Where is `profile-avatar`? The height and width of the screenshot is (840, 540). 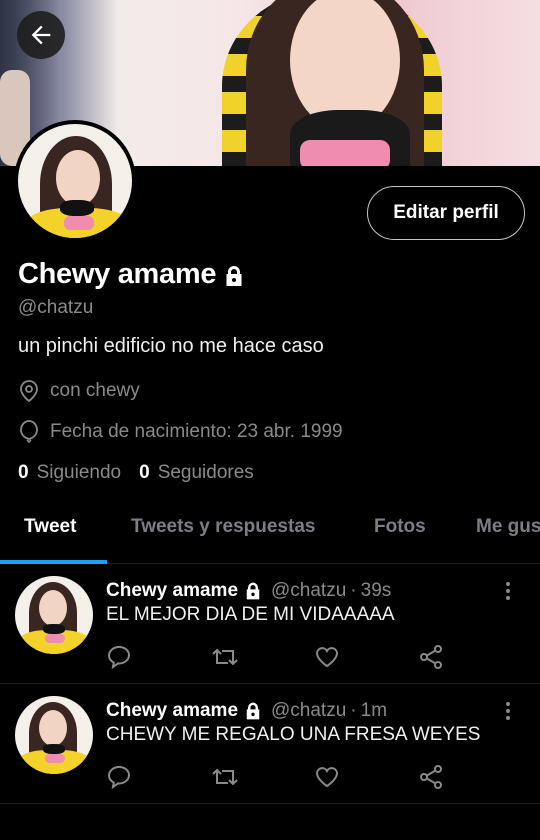
profile-avatar is located at coordinates (75, 181).